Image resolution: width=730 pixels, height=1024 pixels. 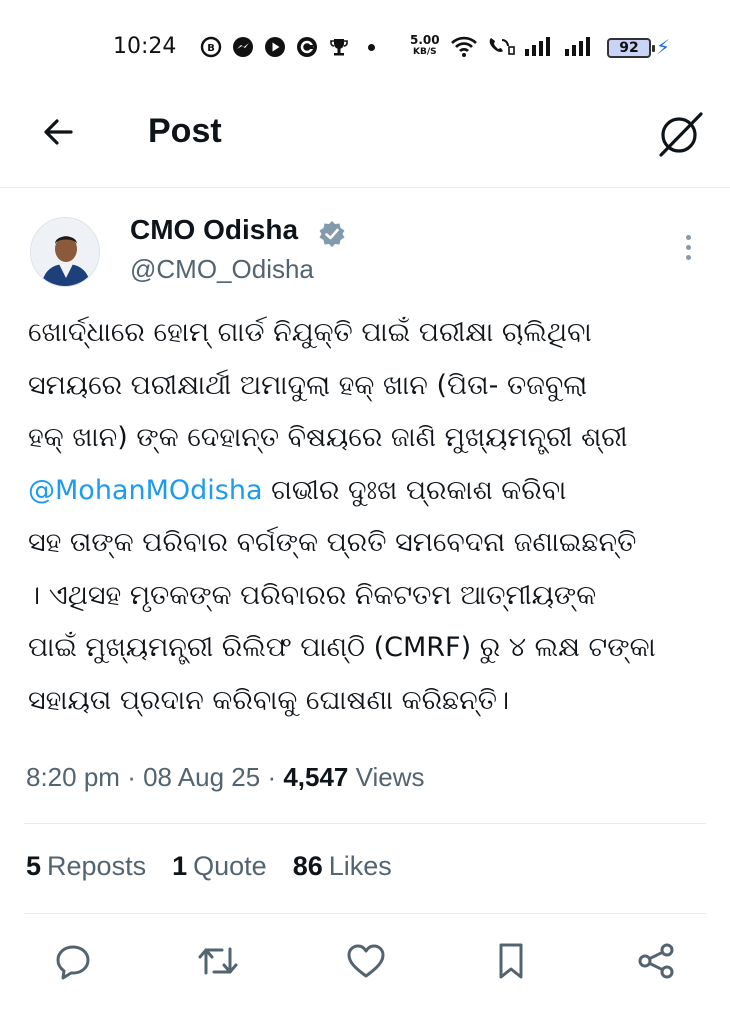 I want to click on post-text-line: ସହାୟତା ପ୍ରଦାନ କରିବାକୁ ଘୋଷଣା କରିଛନ୍ତି।, so click(x=269, y=700).